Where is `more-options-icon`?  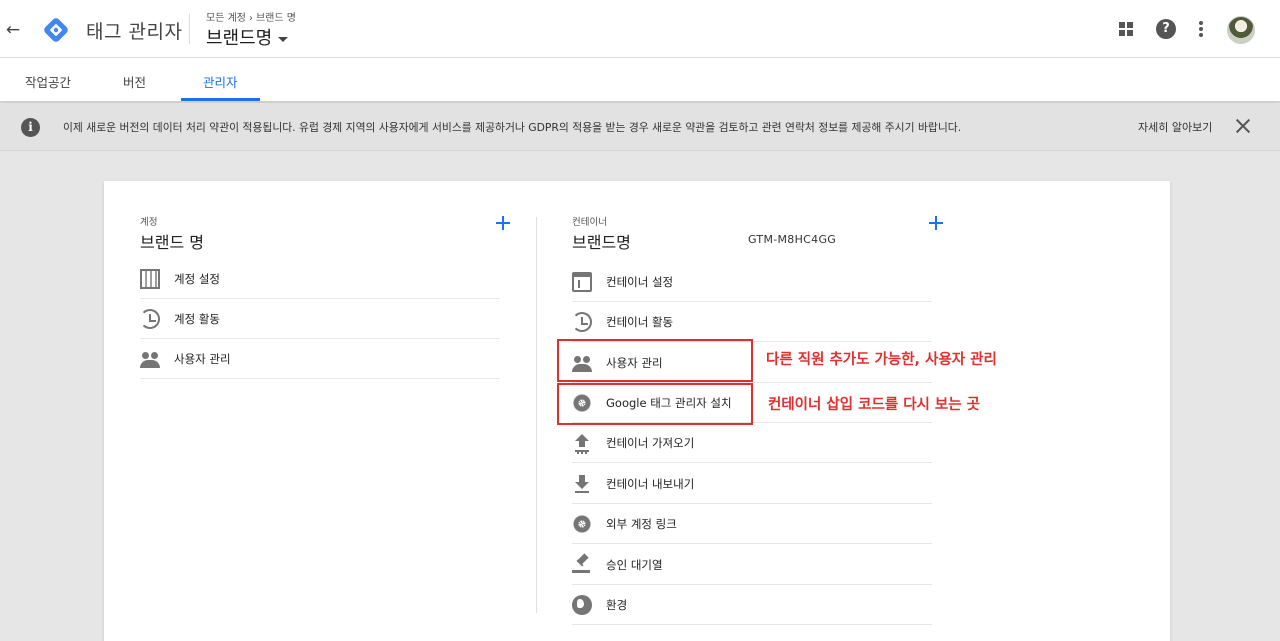
more-options-icon is located at coordinates (1201, 29).